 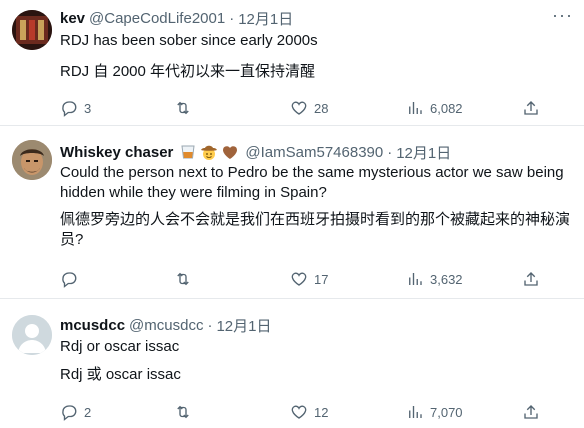 What do you see at coordinates (189, 40) in the screenshot?
I see `tweet-text: RDJ has been sober since early 2000s` at bounding box center [189, 40].